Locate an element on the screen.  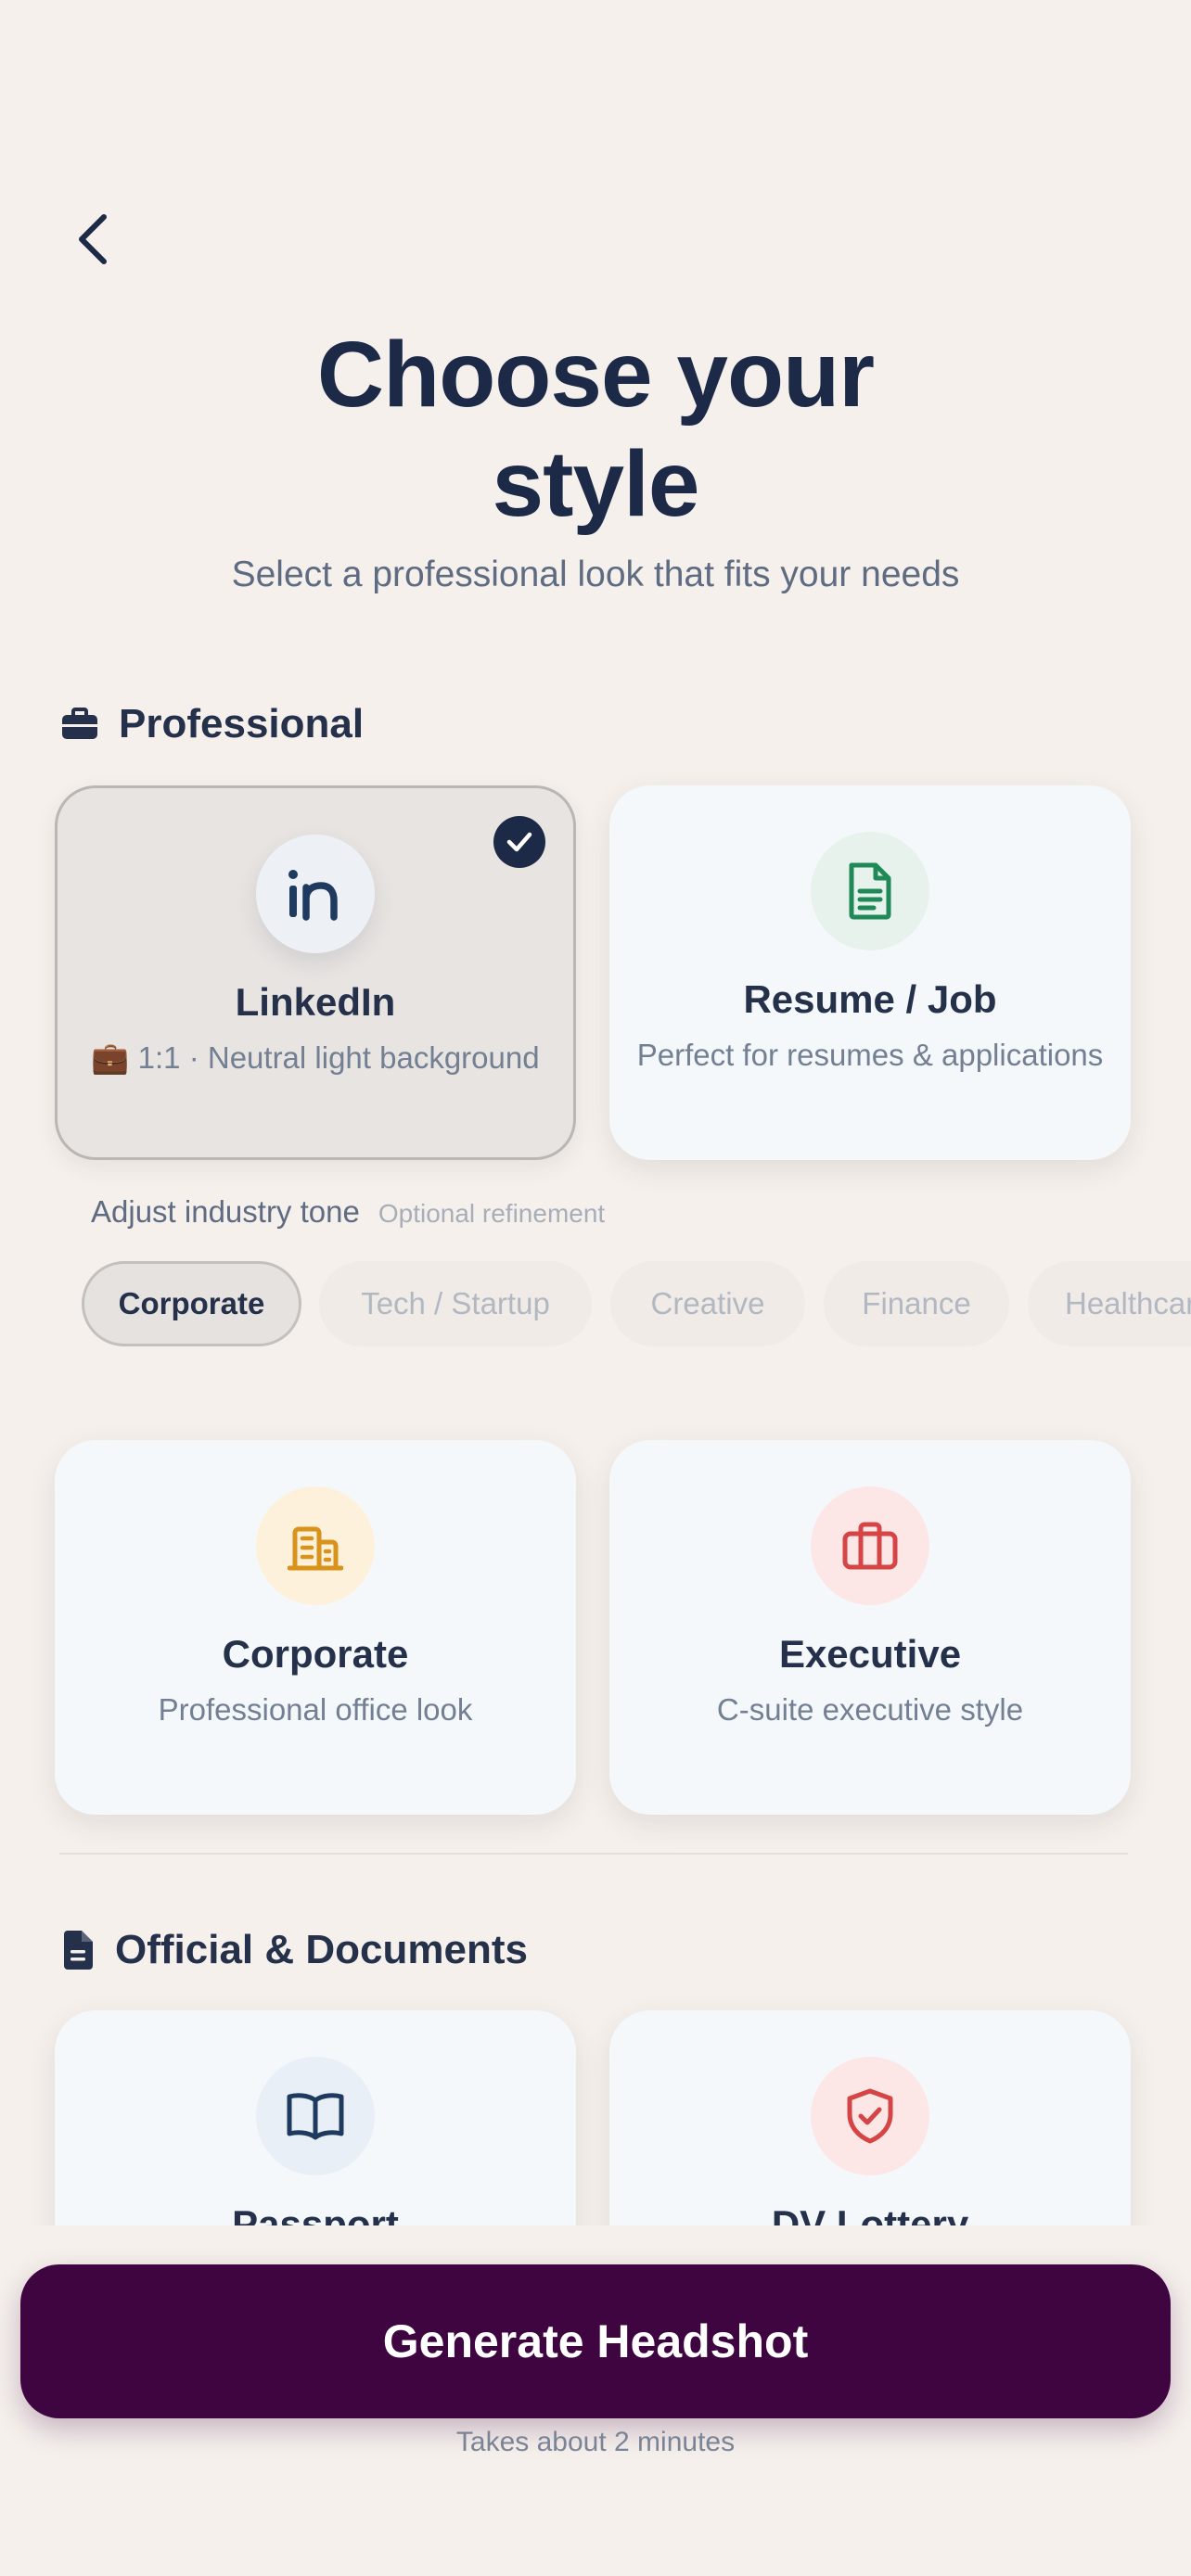
chevron-left-icon is located at coordinates (93, 239).